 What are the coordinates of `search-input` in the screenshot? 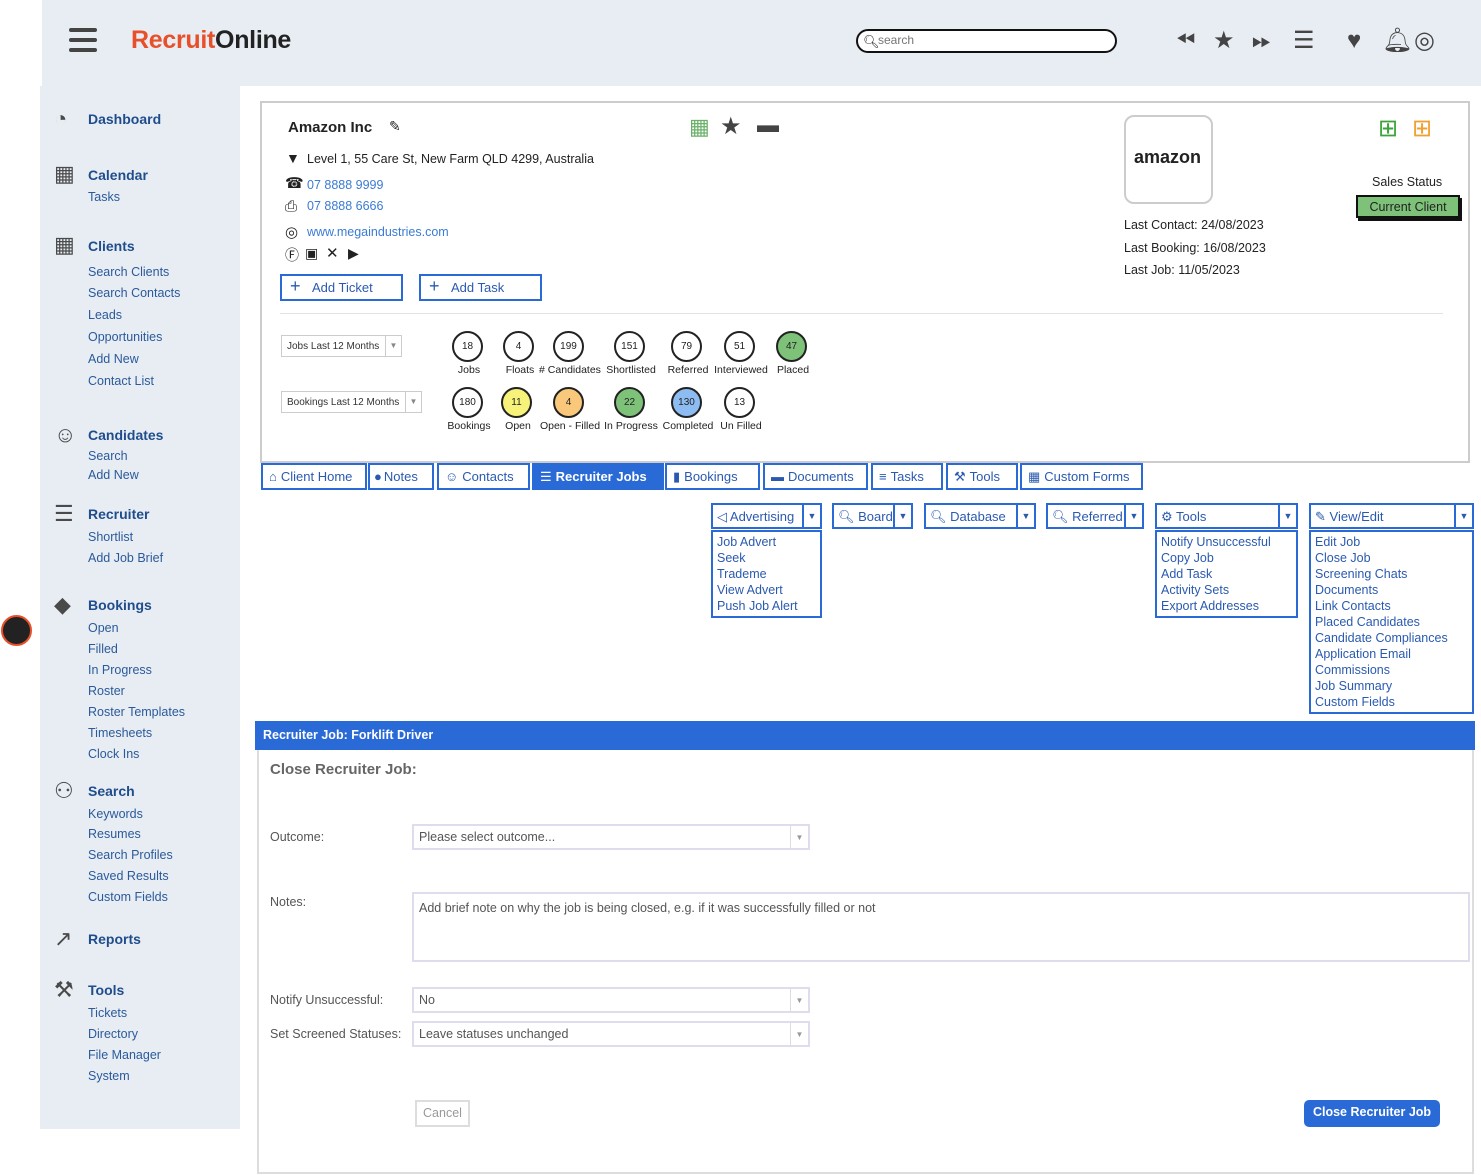 It's located at (988, 40).